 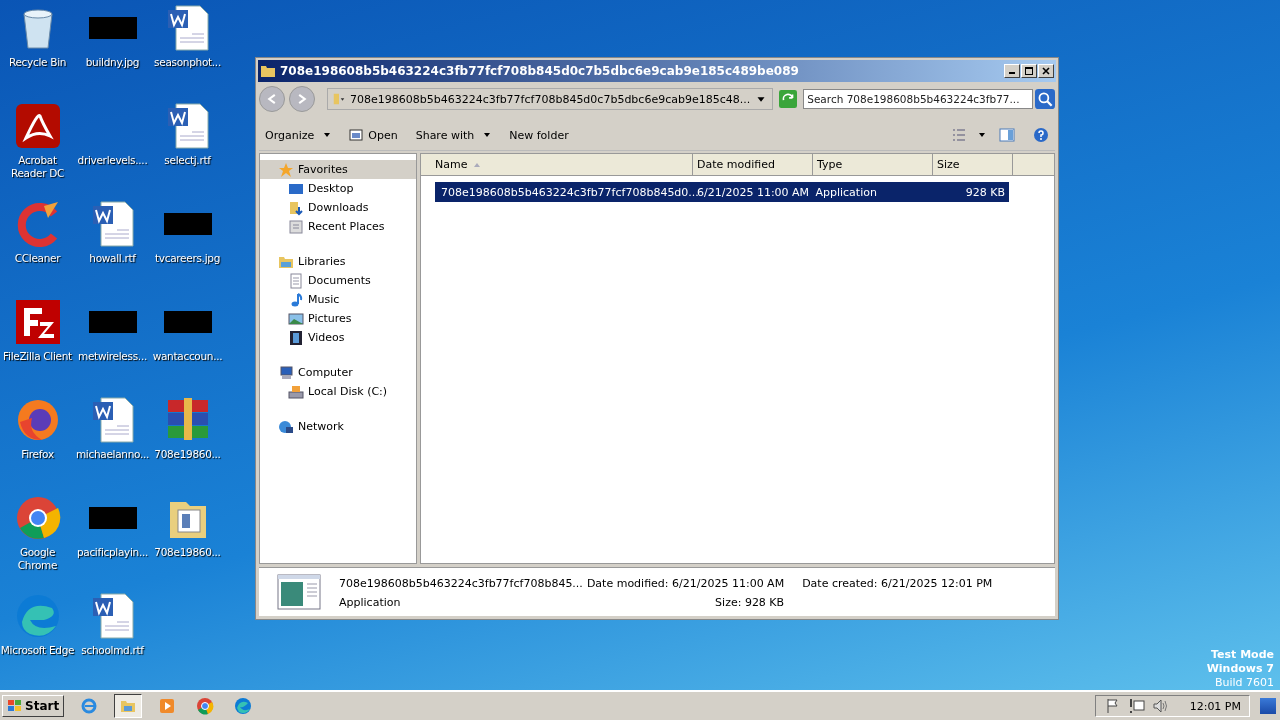 What do you see at coordinates (37, 151) in the screenshot?
I see `desktop-icon: Acrobat Reader DC` at bounding box center [37, 151].